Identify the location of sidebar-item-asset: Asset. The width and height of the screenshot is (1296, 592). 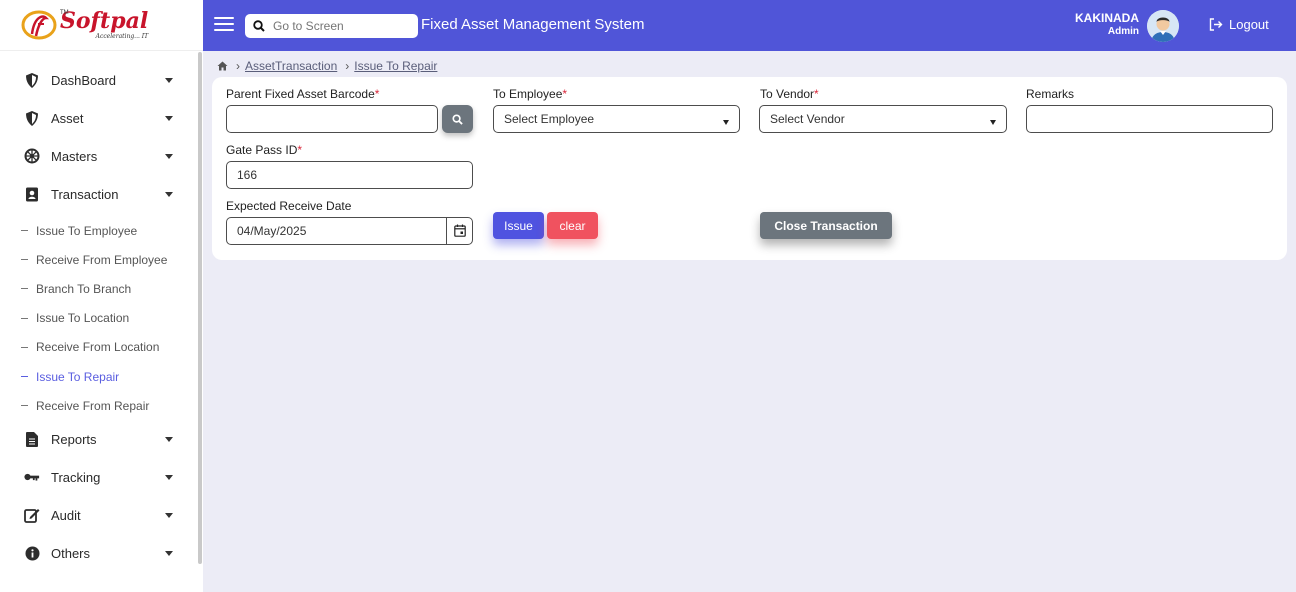
(98, 118).